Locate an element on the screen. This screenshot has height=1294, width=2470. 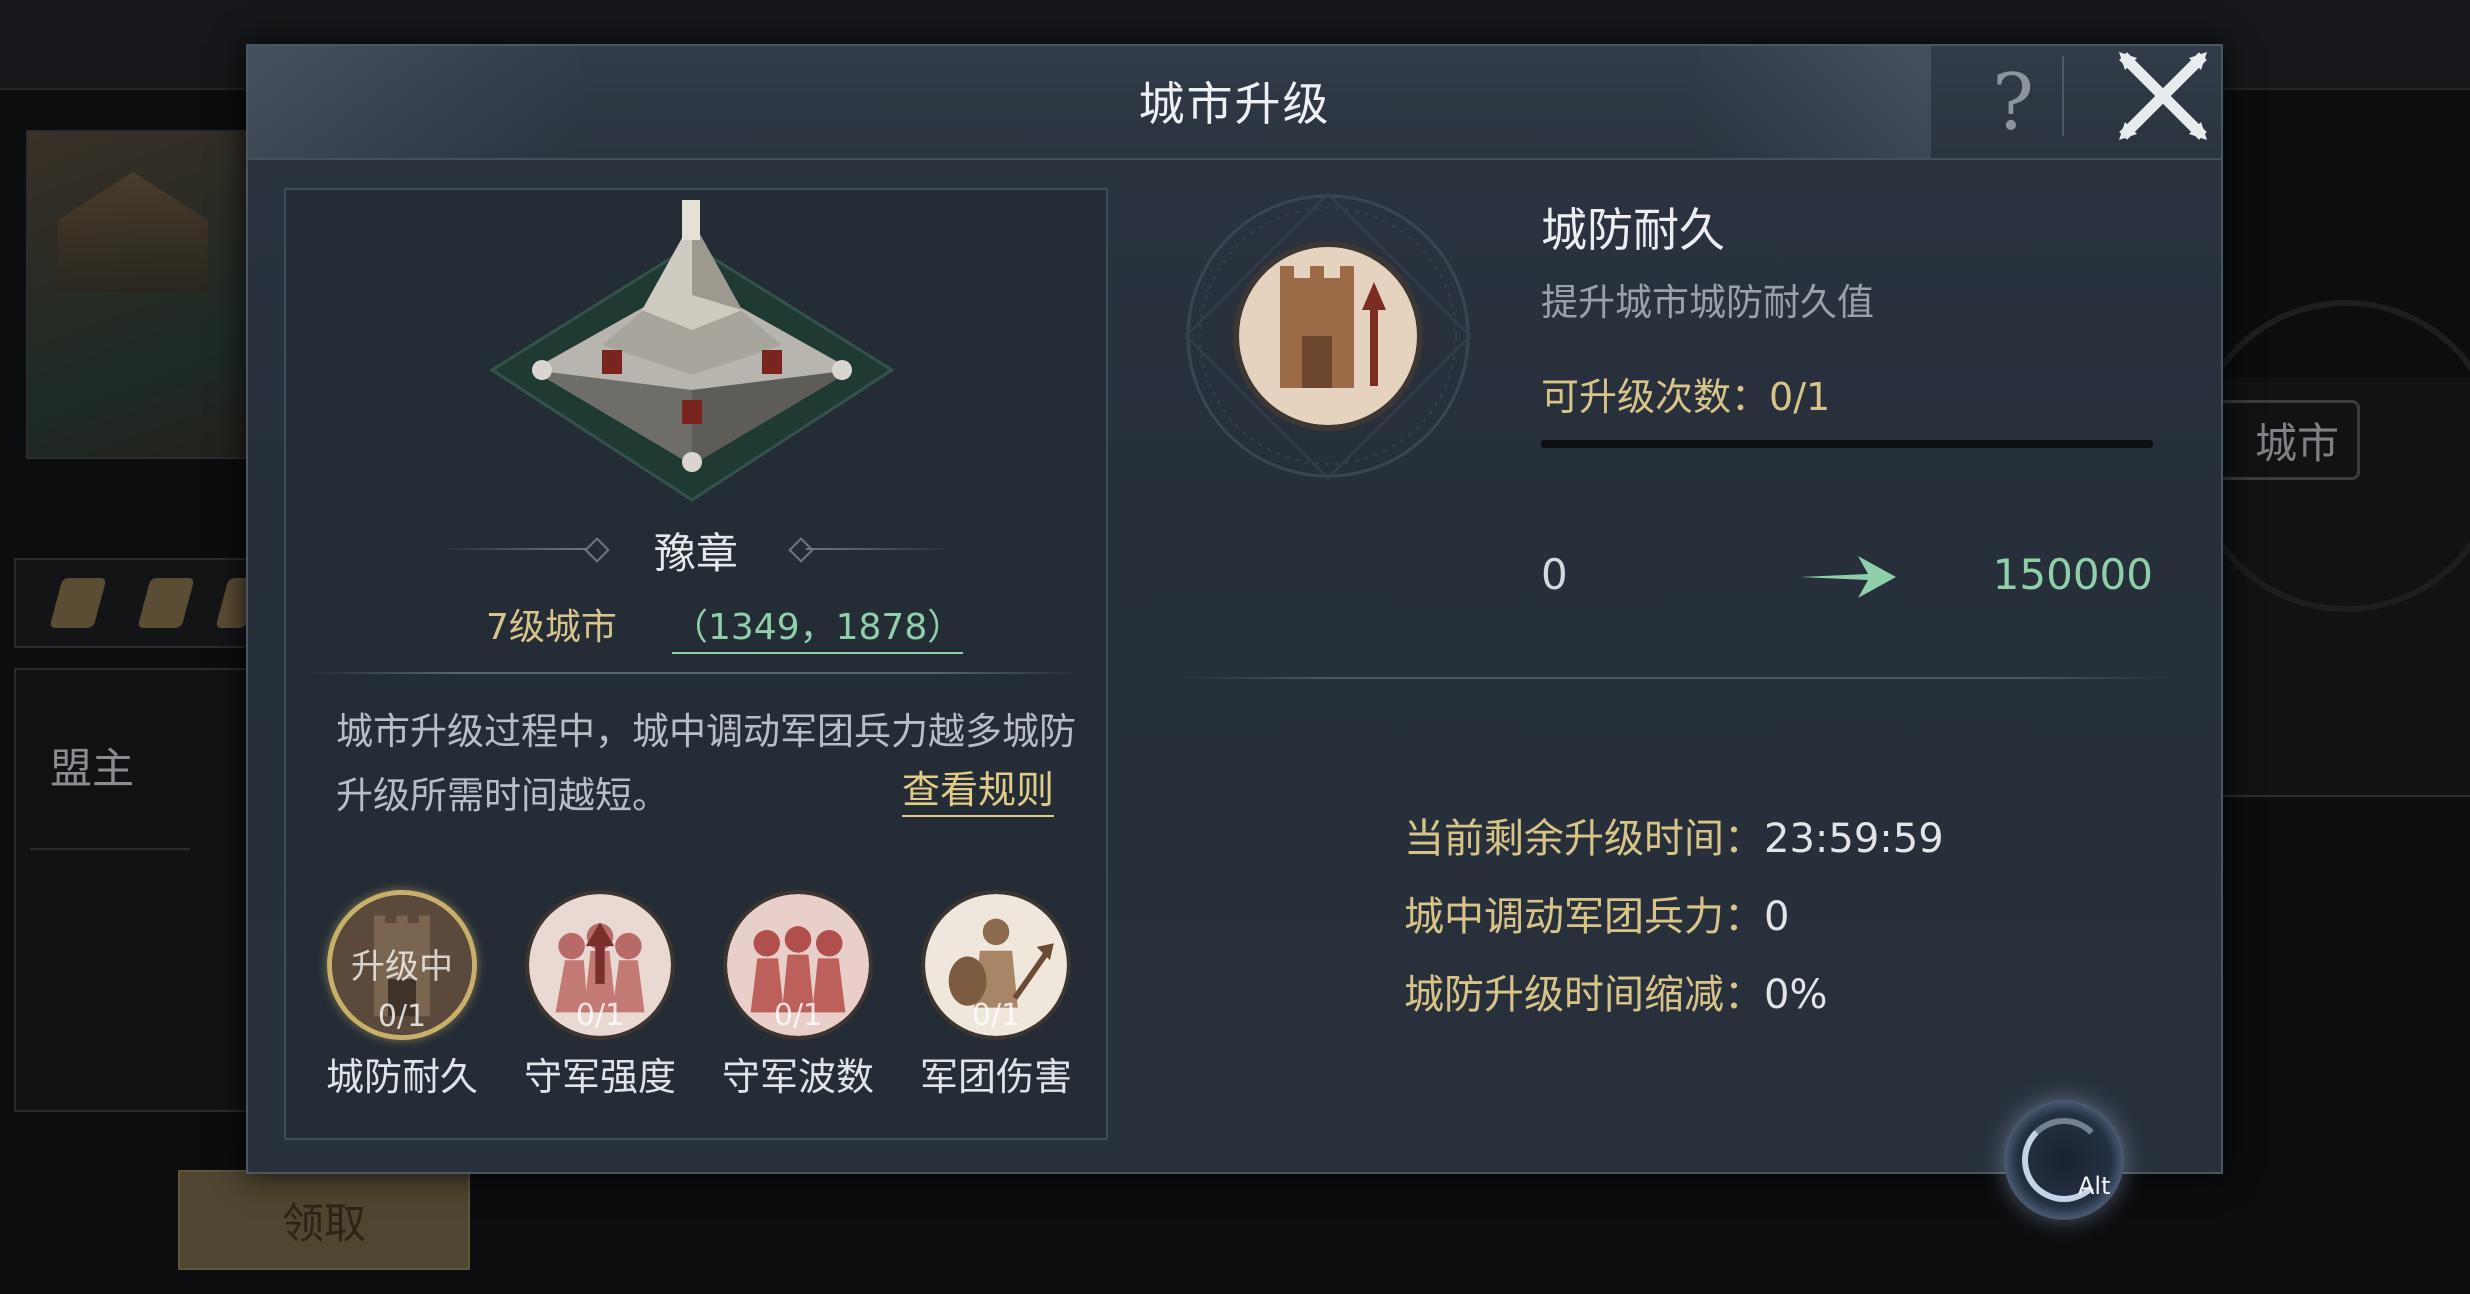
wood-icon is located at coordinates (166, 603).